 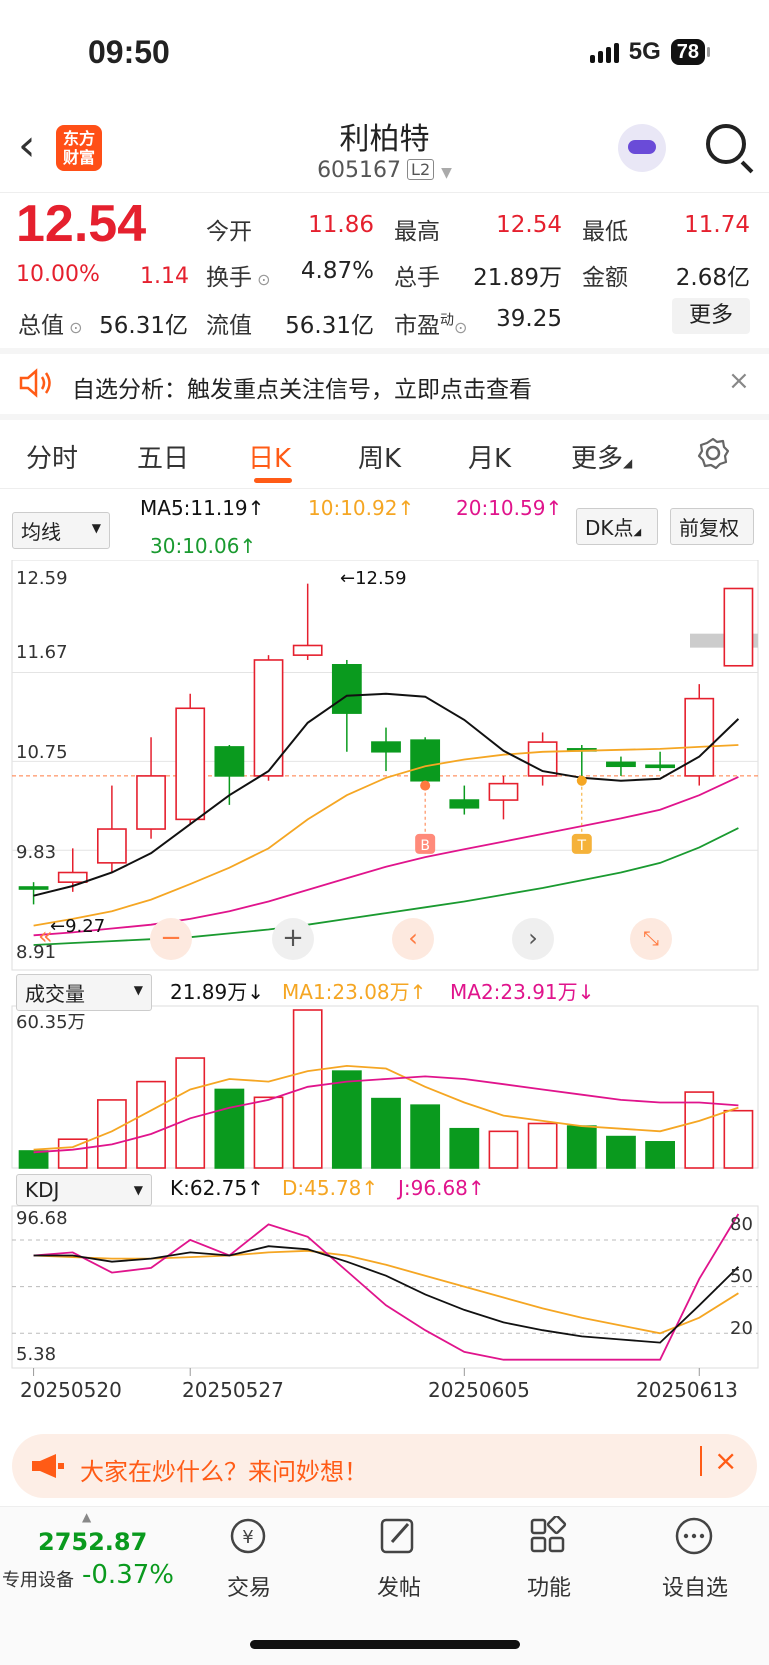 What do you see at coordinates (61, 530) in the screenshot?
I see `indicator-select-ma: 均线 ▼` at bounding box center [61, 530].